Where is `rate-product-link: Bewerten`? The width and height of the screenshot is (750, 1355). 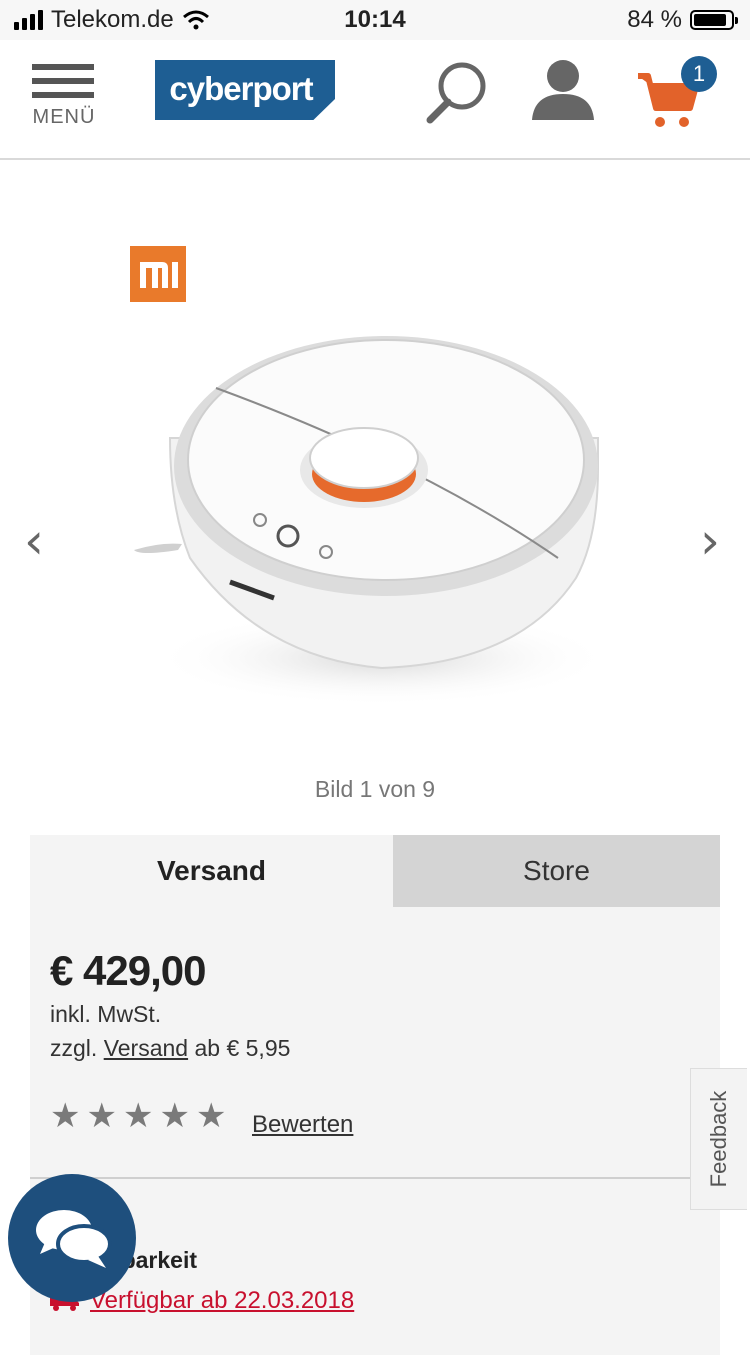
rate-product-link: Bewerten is located at coordinates (302, 1125).